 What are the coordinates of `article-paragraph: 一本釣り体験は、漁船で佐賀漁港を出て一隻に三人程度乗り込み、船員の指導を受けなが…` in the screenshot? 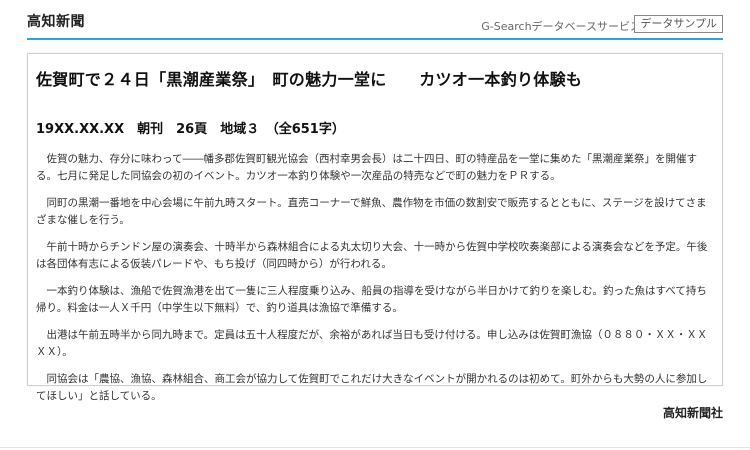 It's located at (371, 299).